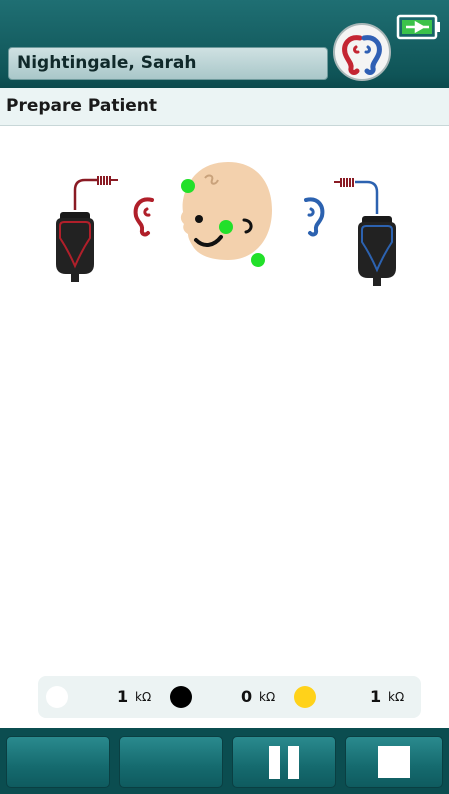 The image size is (449, 794). I want to click on yellow-electrode-indicator, so click(305, 697).